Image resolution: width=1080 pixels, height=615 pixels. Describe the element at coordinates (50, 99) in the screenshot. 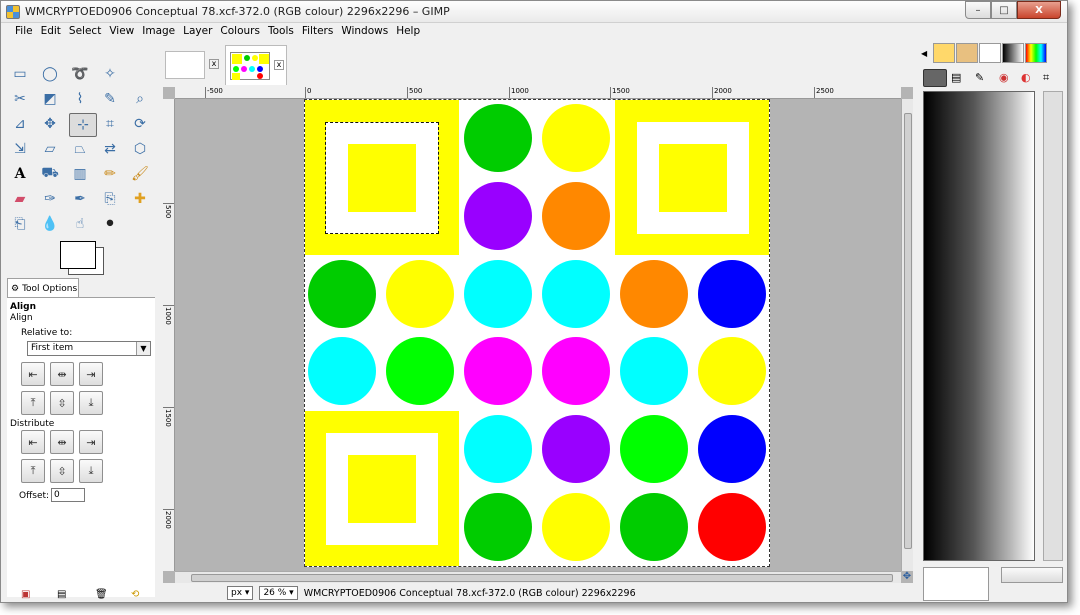

I see `foreground-select-icon: ◩` at that location.